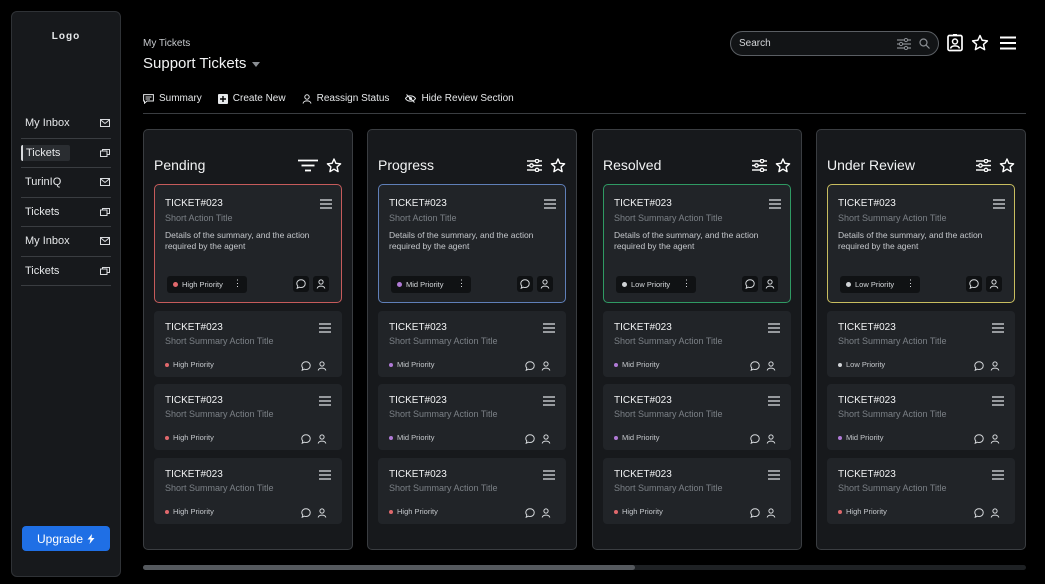 Image resolution: width=1045 pixels, height=584 pixels. Describe the element at coordinates (955, 43) in the screenshot. I see `contact-card-icon` at that location.